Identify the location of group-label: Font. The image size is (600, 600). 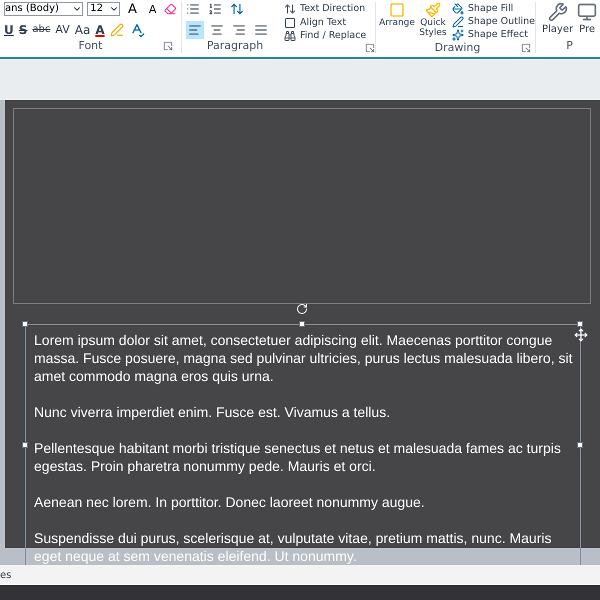
(90, 46).